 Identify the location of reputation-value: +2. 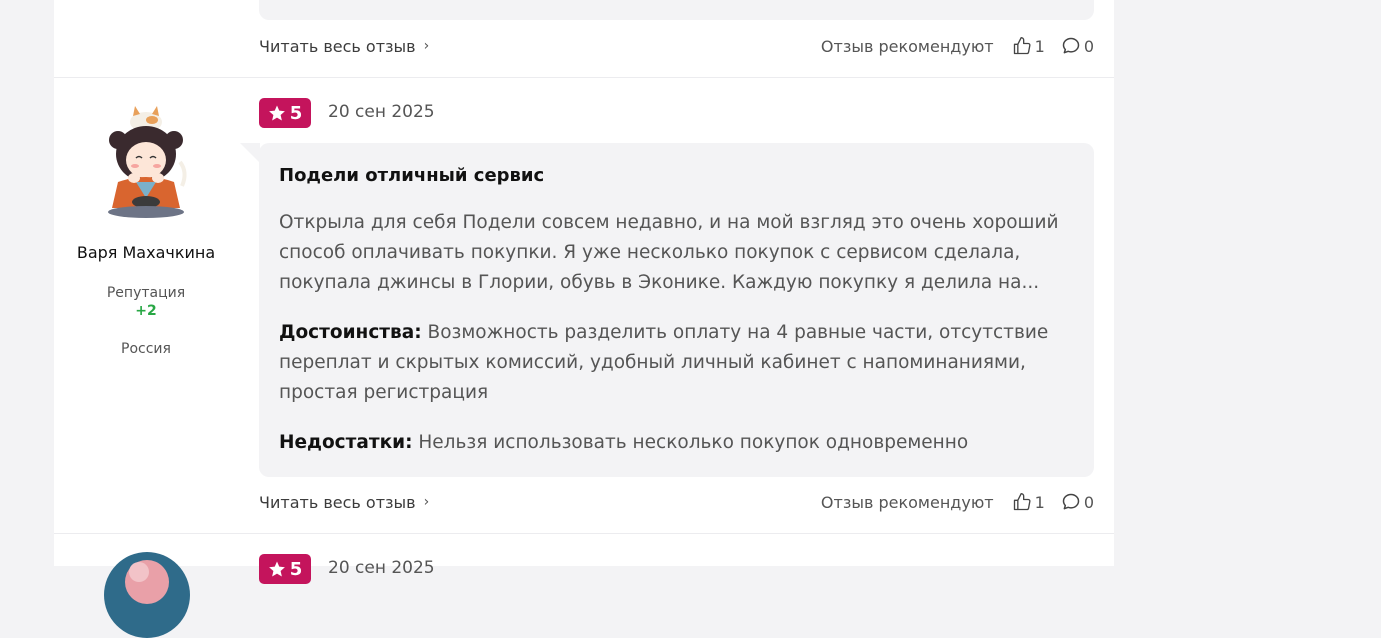
(146, 311).